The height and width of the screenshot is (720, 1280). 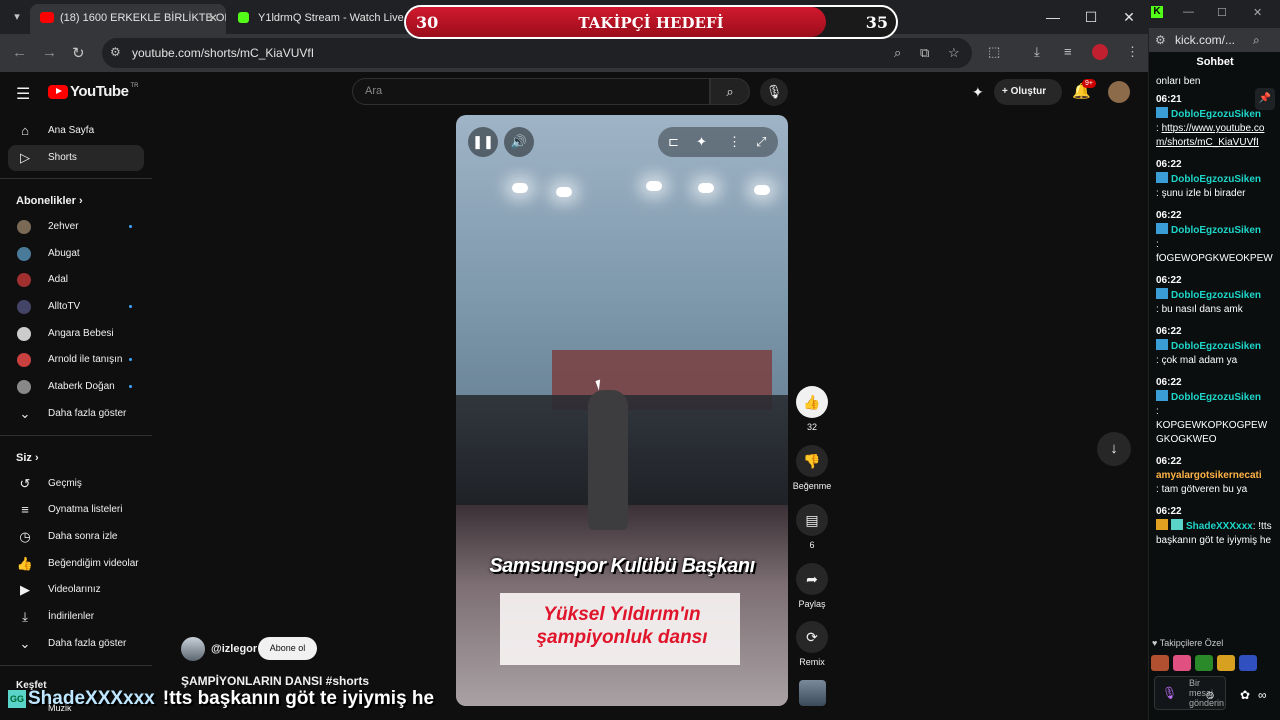 What do you see at coordinates (76, 227) in the screenshot?
I see `sidebar-item-subscription: 2ehver` at bounding box center [76, 227].